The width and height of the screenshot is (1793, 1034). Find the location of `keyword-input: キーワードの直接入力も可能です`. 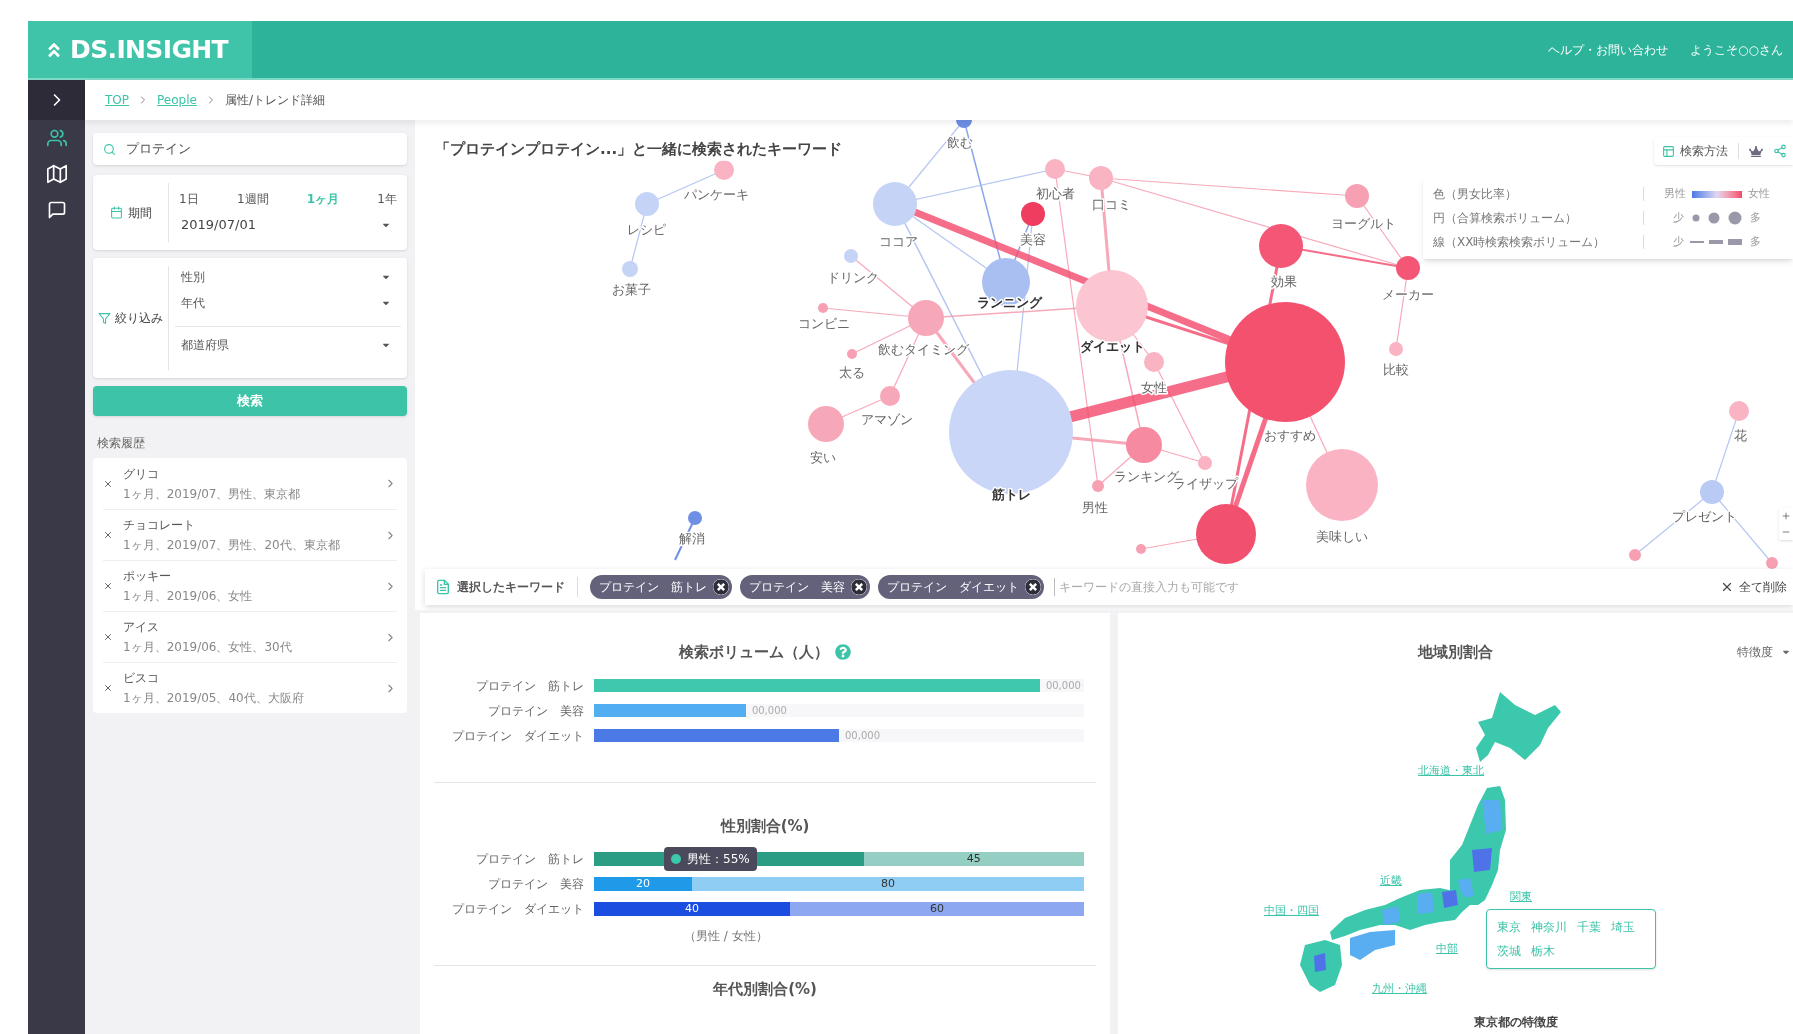

keyword-input: キーワードの直接入力も可能です is located at coordinates (1387, 587).